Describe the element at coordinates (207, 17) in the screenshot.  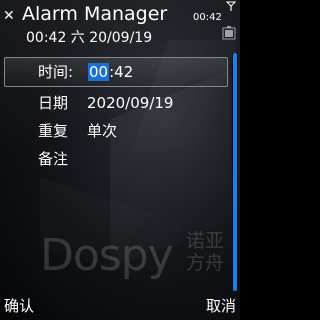
I see `status-clock: 00:42` at that location.